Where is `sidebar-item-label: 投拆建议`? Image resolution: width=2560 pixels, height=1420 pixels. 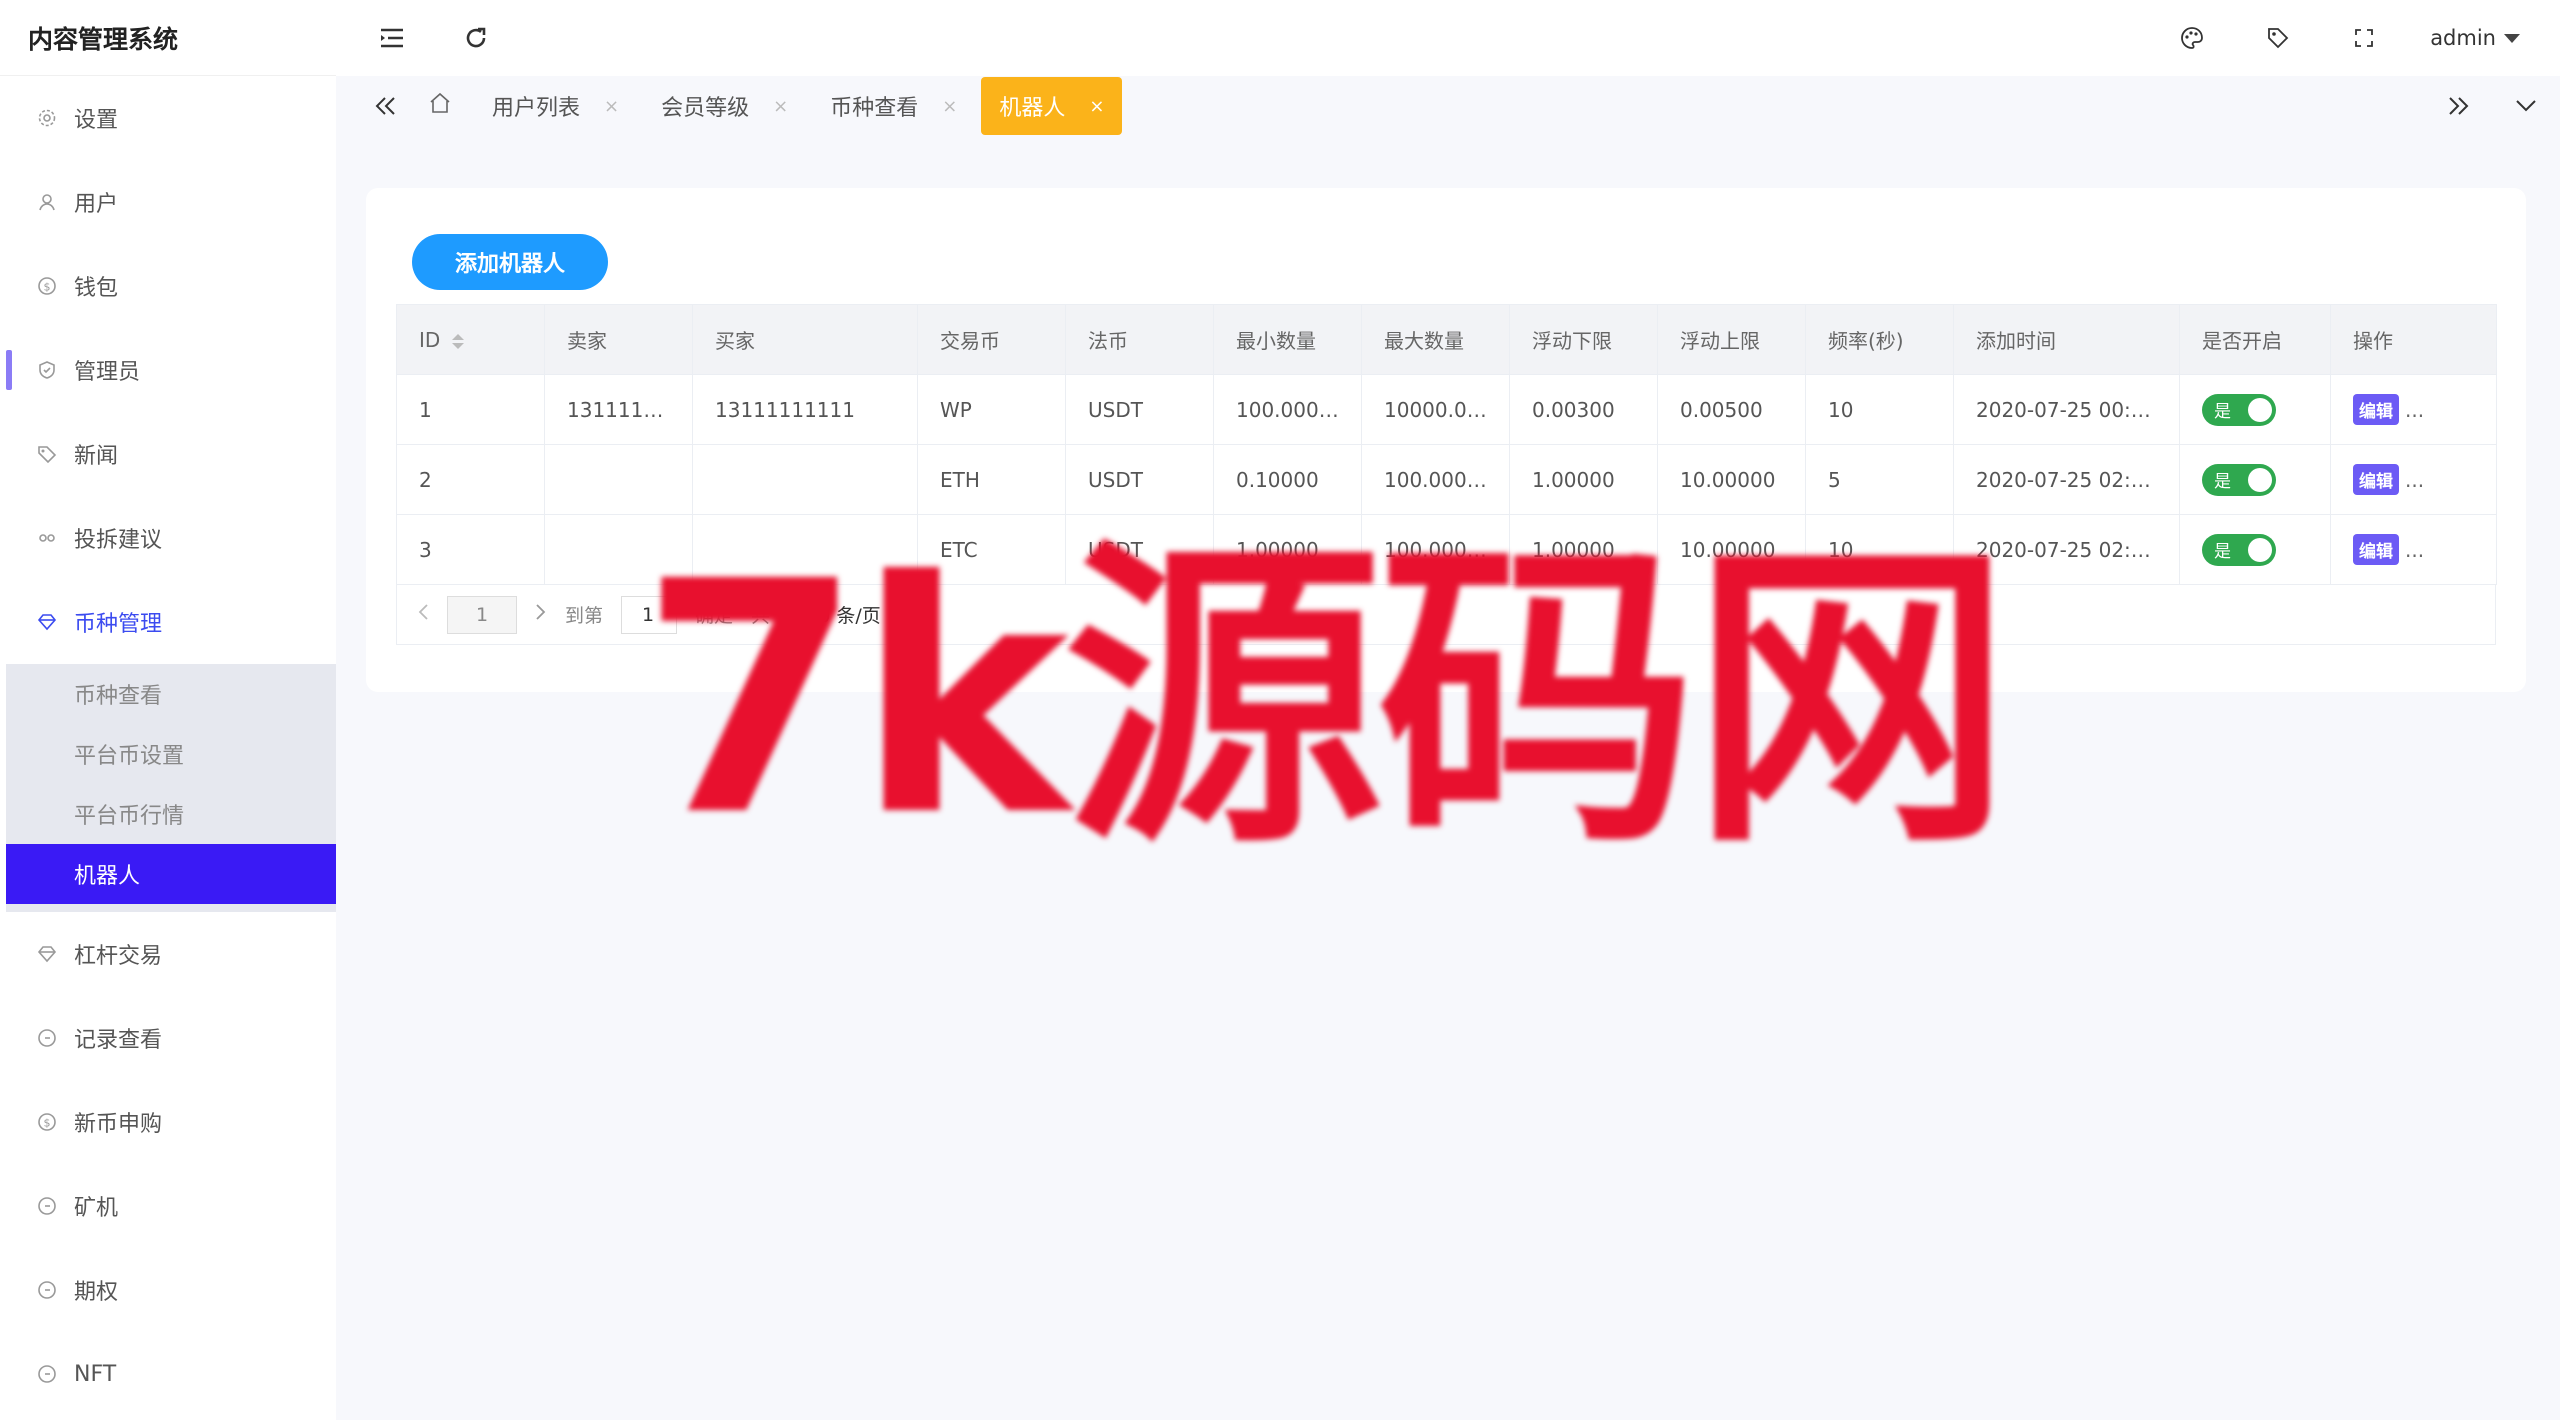
sidebar-item-label: 投拆建议 is located at coordinates (118, 540).